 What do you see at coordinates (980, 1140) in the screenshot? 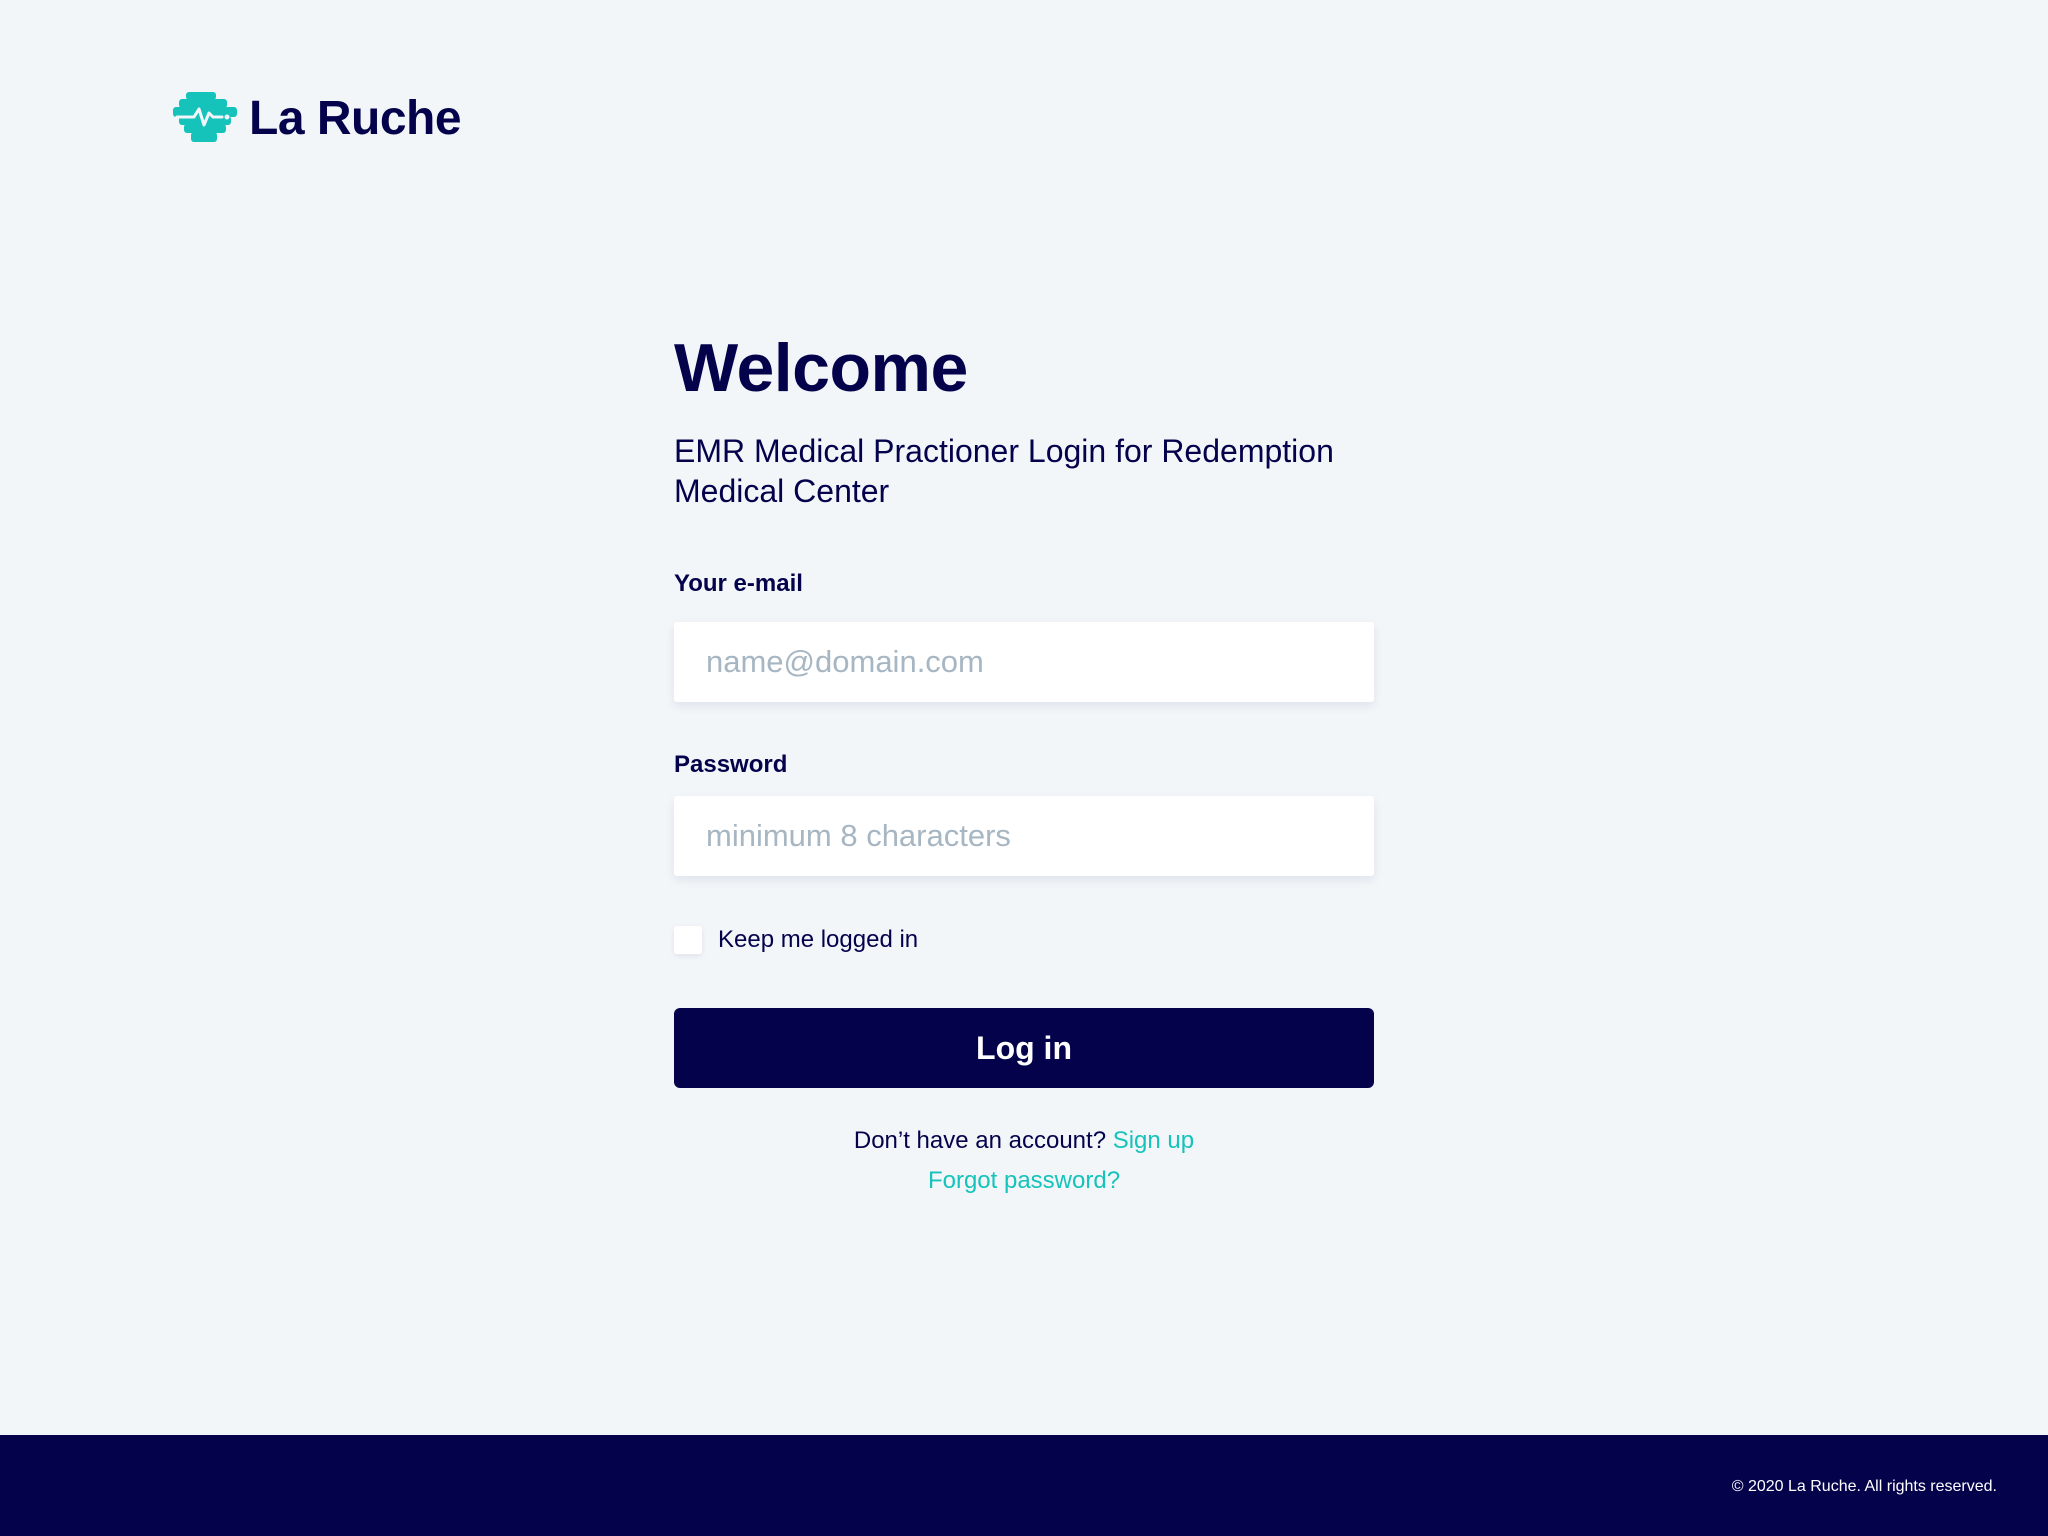
I see `signup-prompt: Don’t have an account?` at bounding box center [980, 1140].